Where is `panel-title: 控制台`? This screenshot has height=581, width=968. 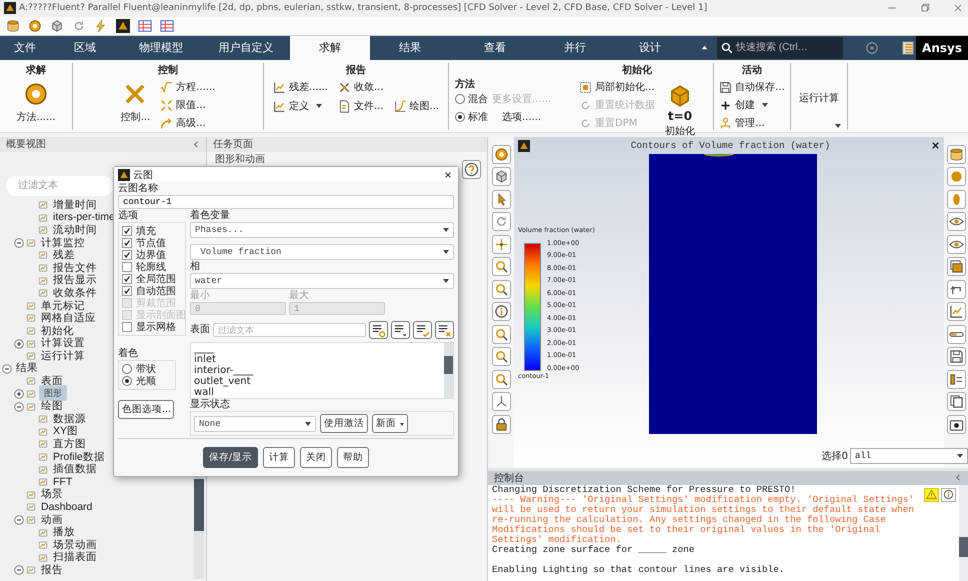 panel-title: 控制台 is located at coordinates (509, 478).